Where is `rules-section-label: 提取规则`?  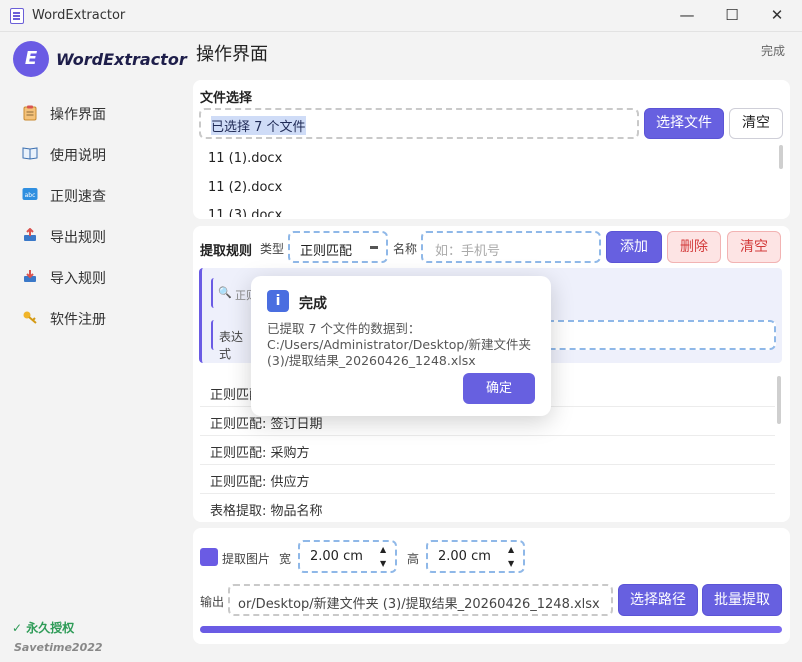 rules-section-label: 提取规则 is located at coordinates (226, 251).